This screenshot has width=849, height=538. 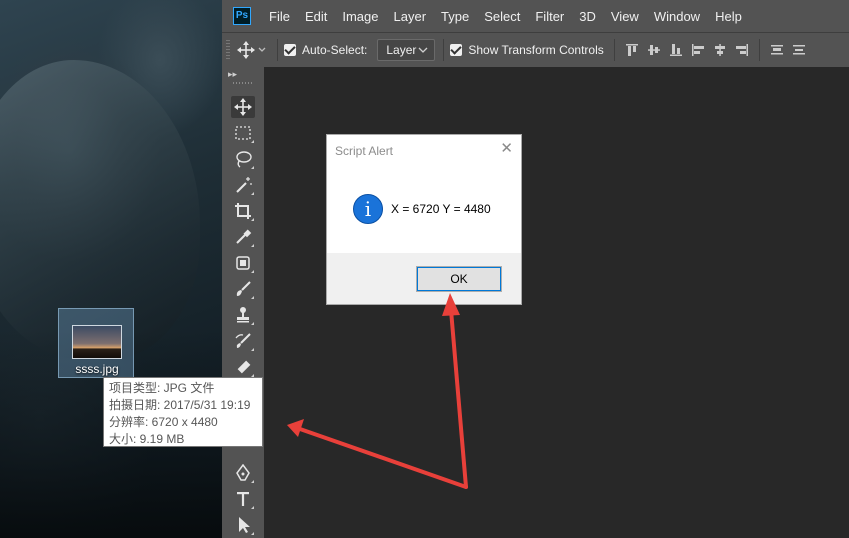 I want to click on tooltip-size: 大小: 9.19 MB, so click(x=147, y=439).